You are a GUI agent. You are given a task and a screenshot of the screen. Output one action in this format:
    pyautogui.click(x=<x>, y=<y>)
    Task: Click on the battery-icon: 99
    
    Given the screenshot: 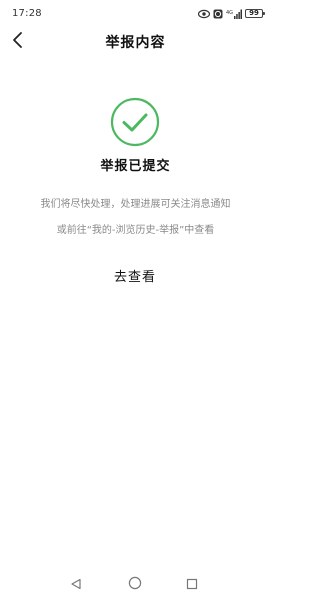 What is the action you would take?
    pyautogui.click(x=255, y=13)
    